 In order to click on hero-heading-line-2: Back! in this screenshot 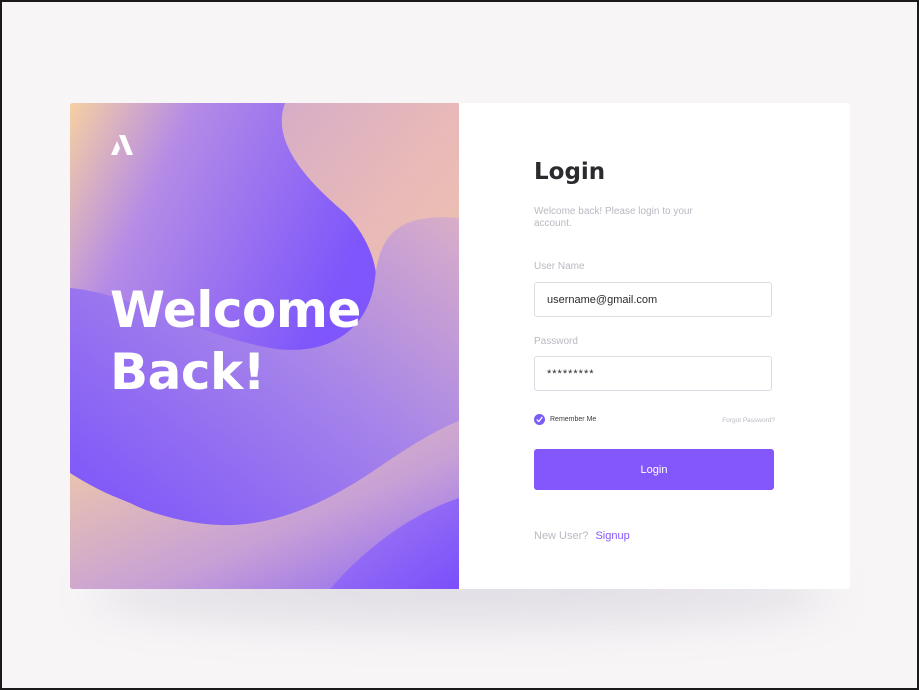, I will do `click(188, 372)`.